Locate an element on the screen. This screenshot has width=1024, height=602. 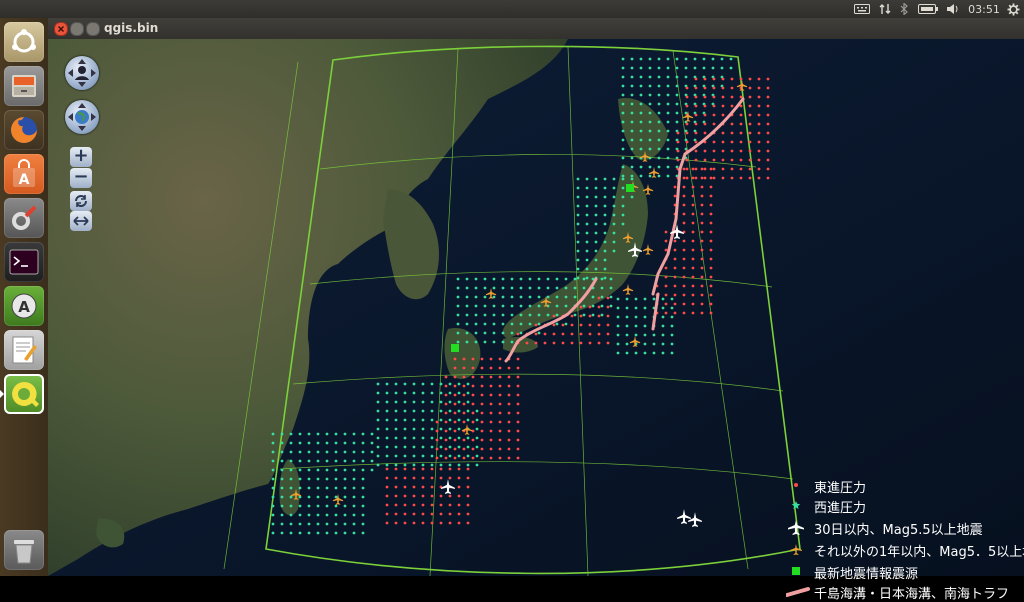
minimize-icon is located at coordinates (77, 29).